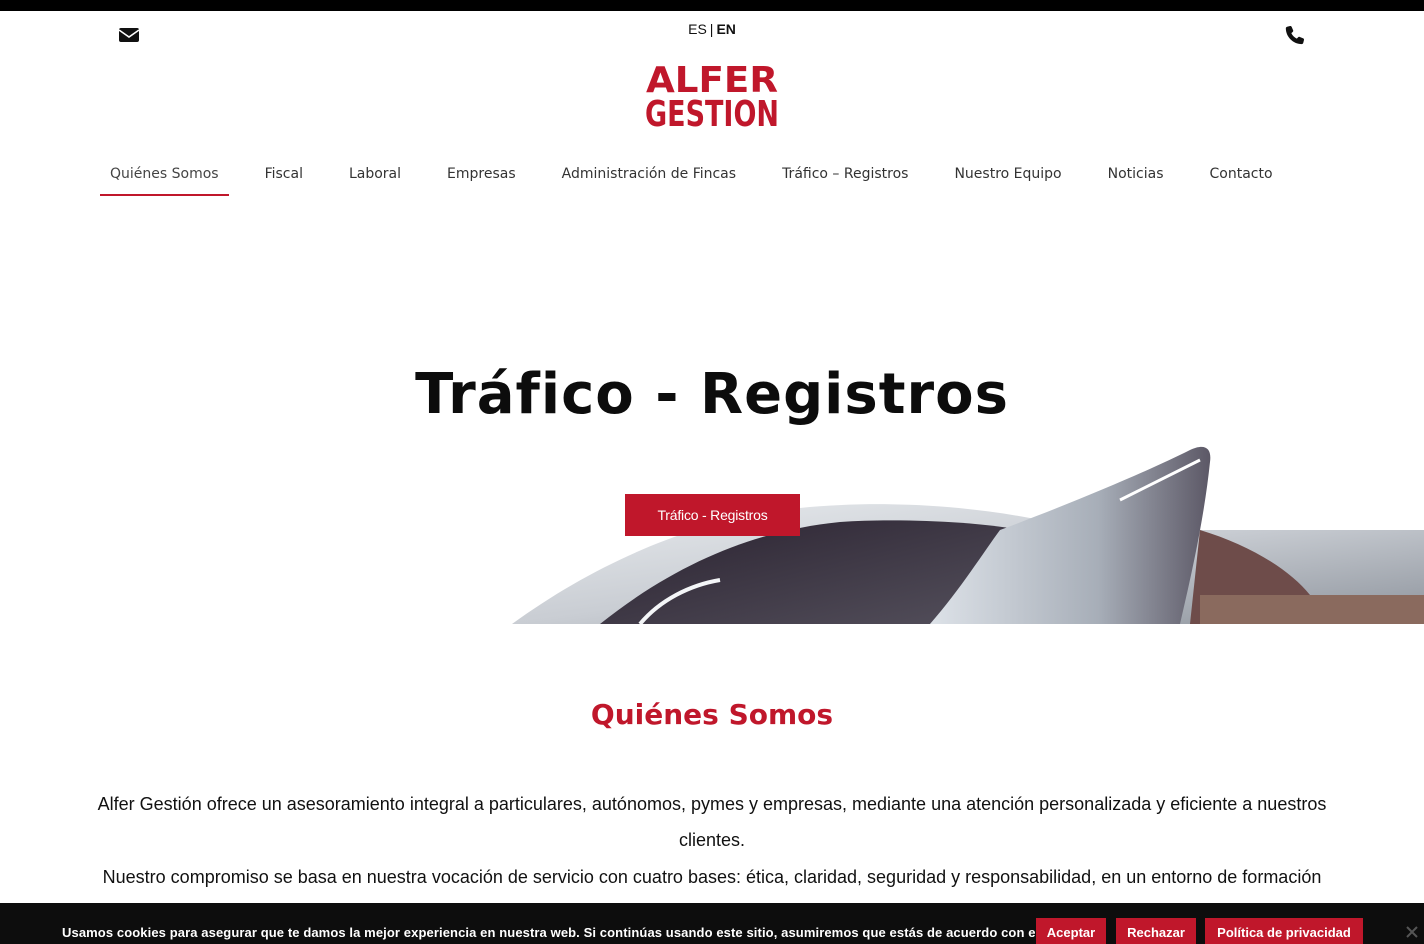 The width and height of the screenshot is (1424, 944). Describe the element at coordinates (712, 515) in the screenshot. I see `hero-cta-button: Tráfico - Registros` at that location.